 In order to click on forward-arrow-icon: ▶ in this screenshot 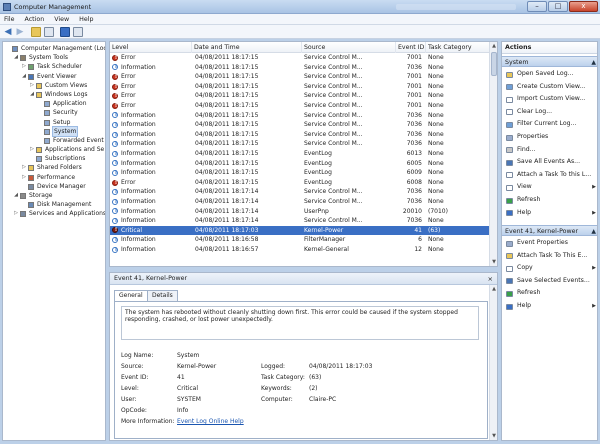, I will do `click(20, 32)`.